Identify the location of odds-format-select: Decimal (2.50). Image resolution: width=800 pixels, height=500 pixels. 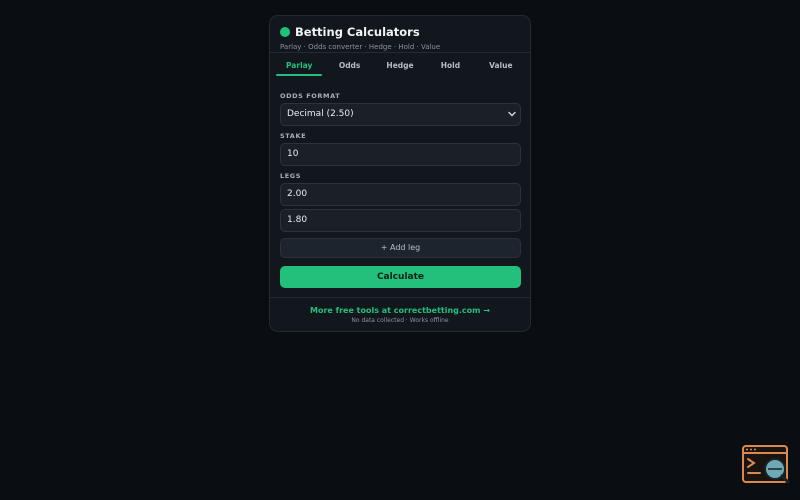
(400, 114).